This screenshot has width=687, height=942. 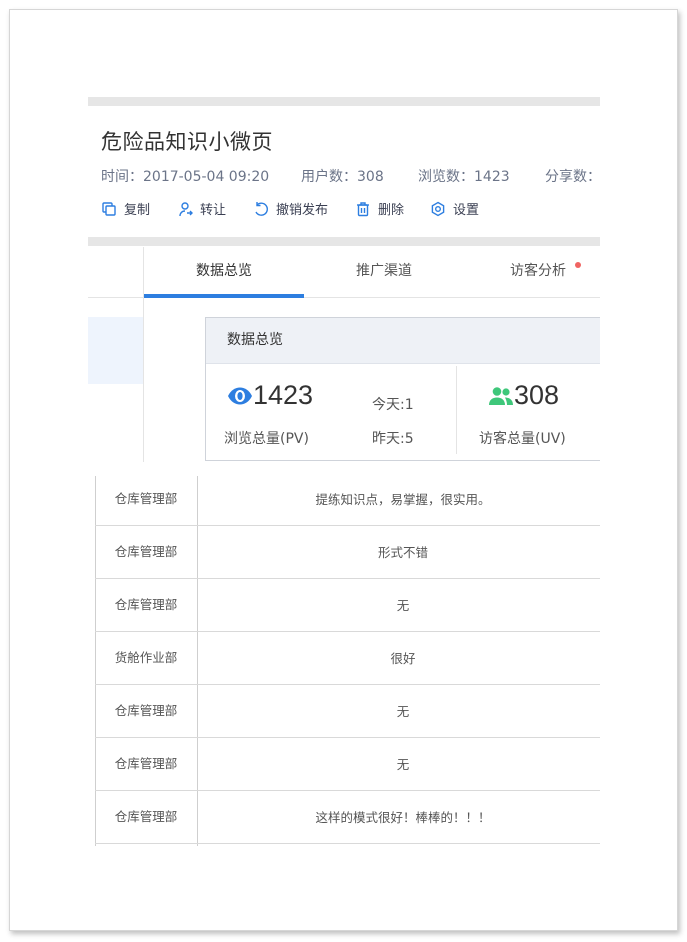 I want to click on dept-cell: 货舱作业部, so click(x=146, y=657).